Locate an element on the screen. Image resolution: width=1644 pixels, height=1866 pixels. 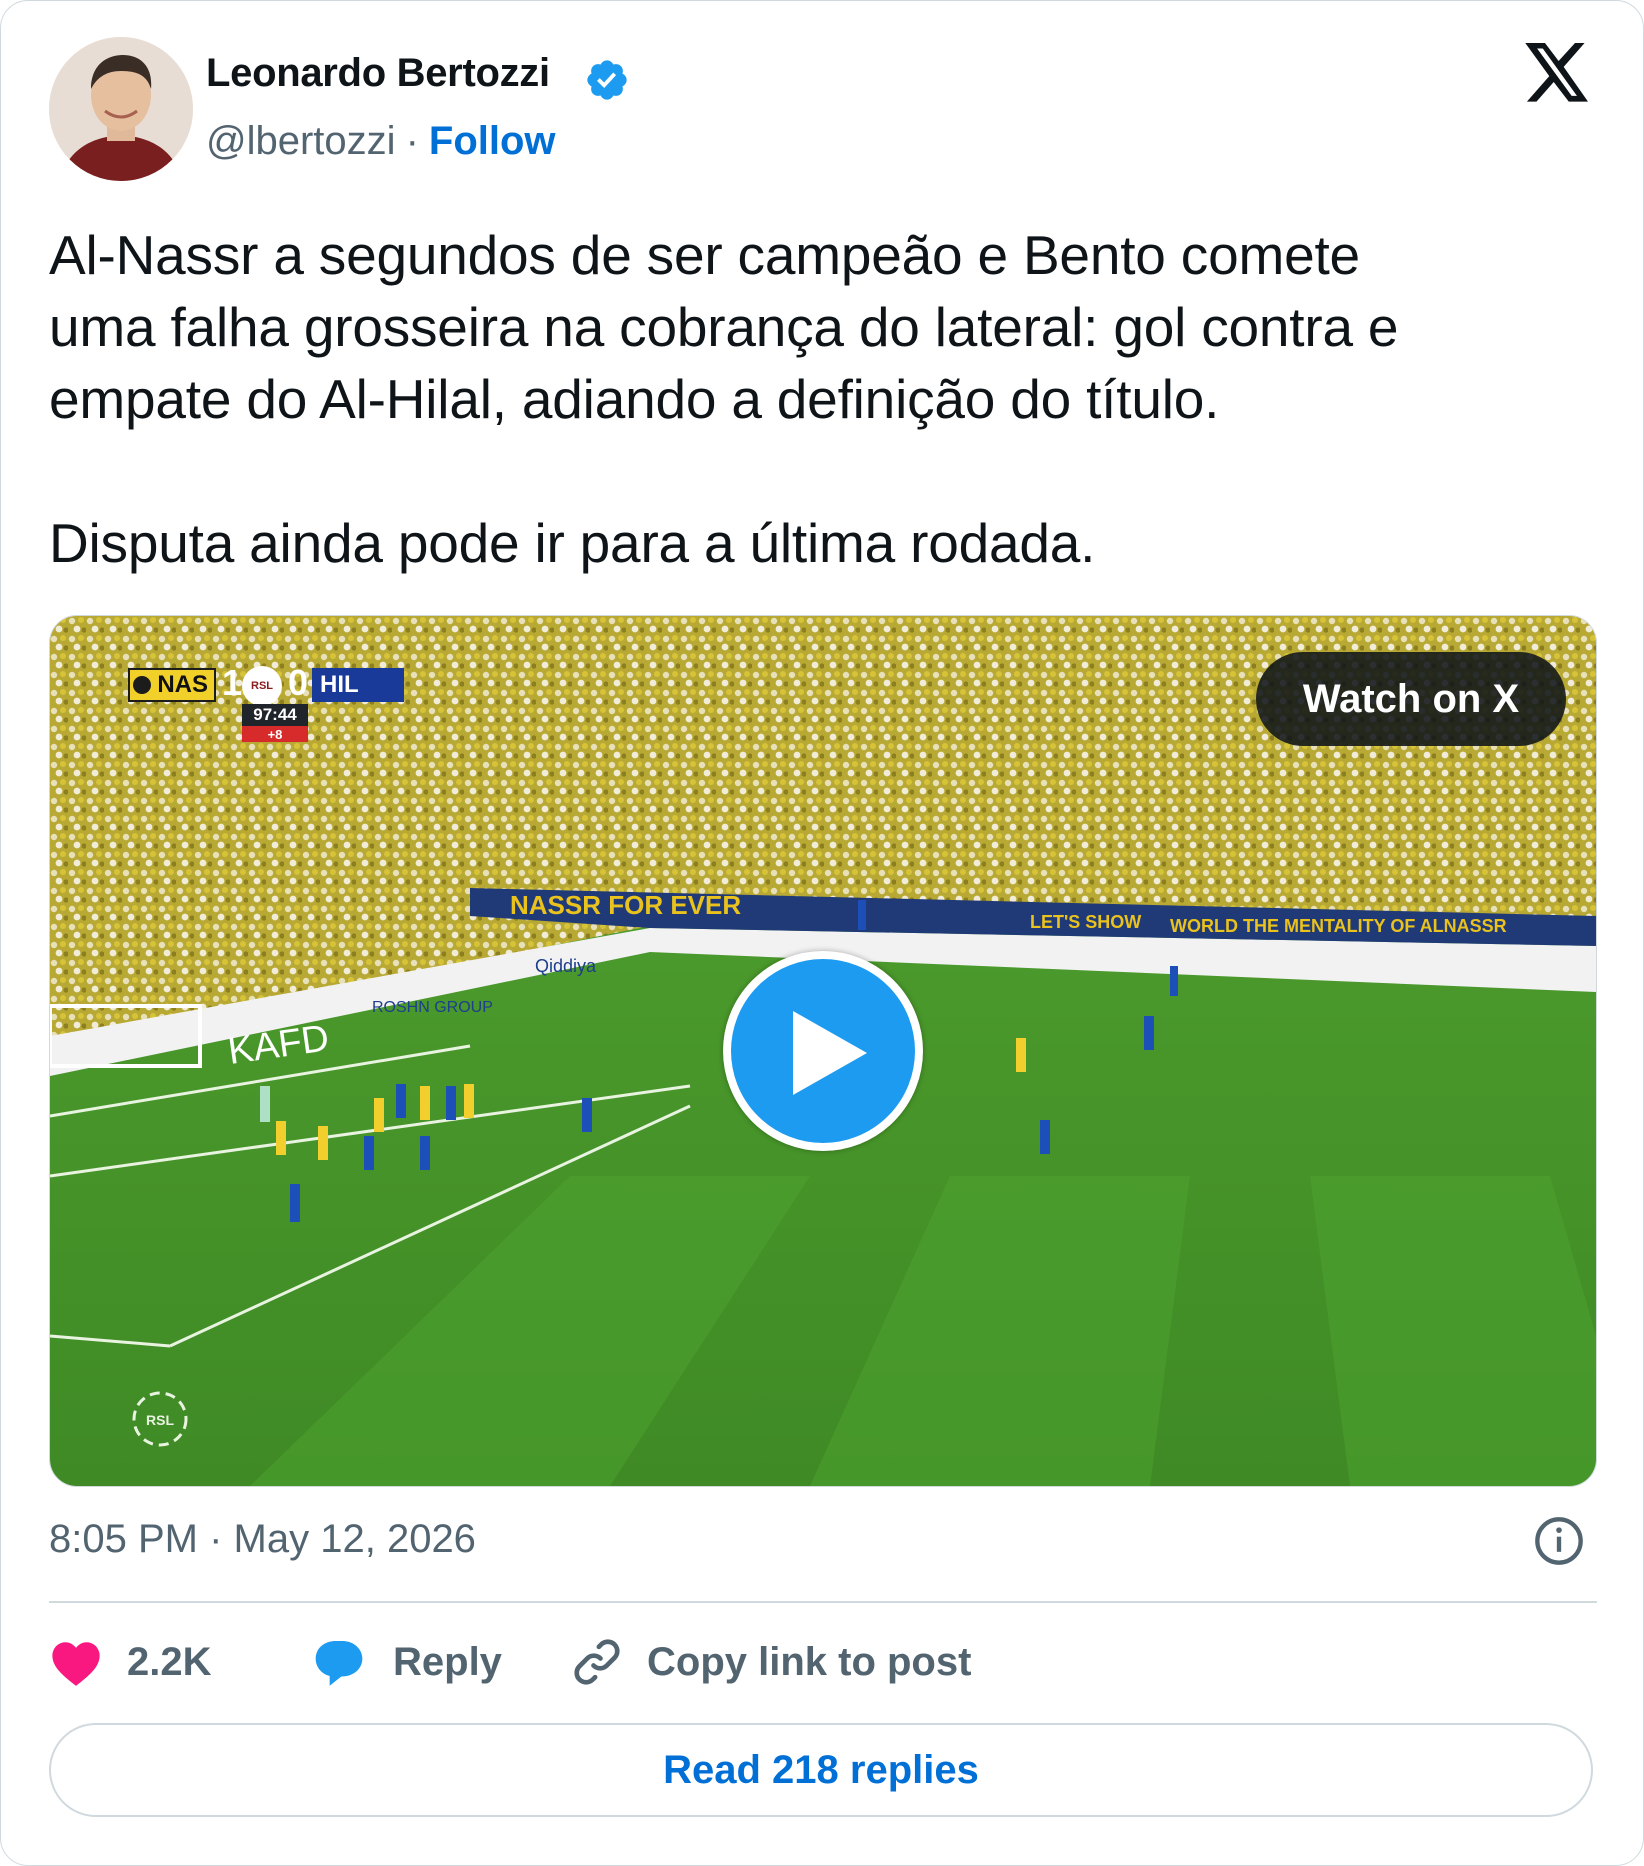
post-time: 8:05 PM is located at coordinates (123, 1539).